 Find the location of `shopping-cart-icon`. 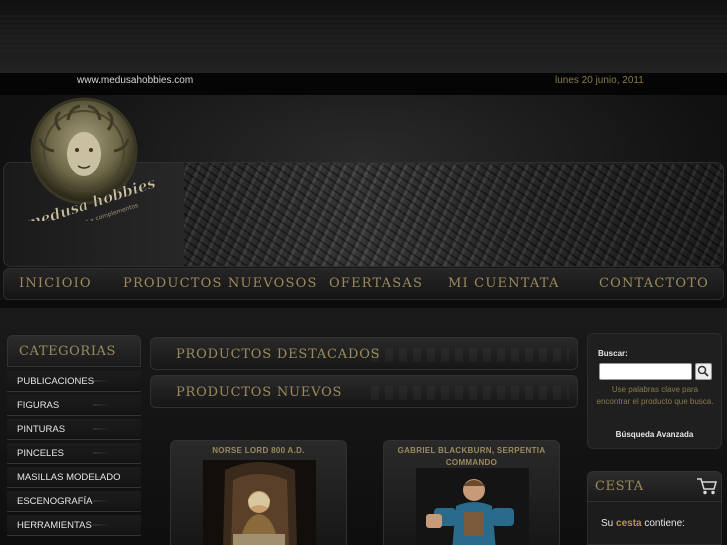

shopping-cart-icon is located at coordinates (707, 486).